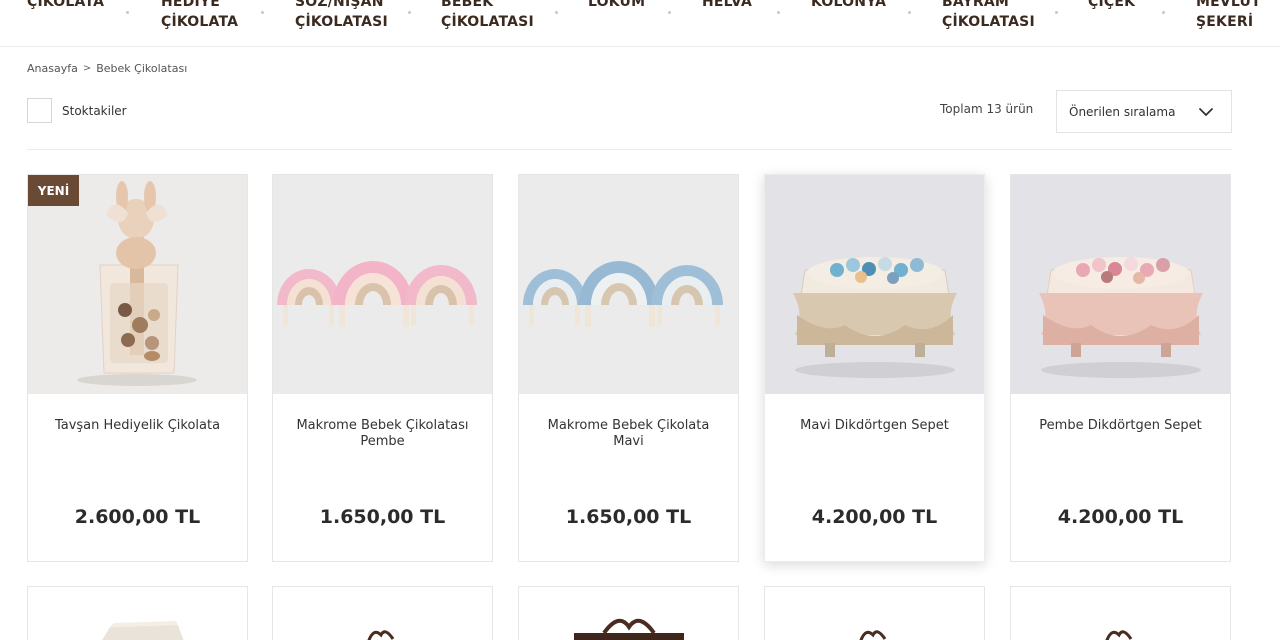 This screenshot has height=640, width=1280. I want to click on rabbit-gift-box-image, so click(137, 284).